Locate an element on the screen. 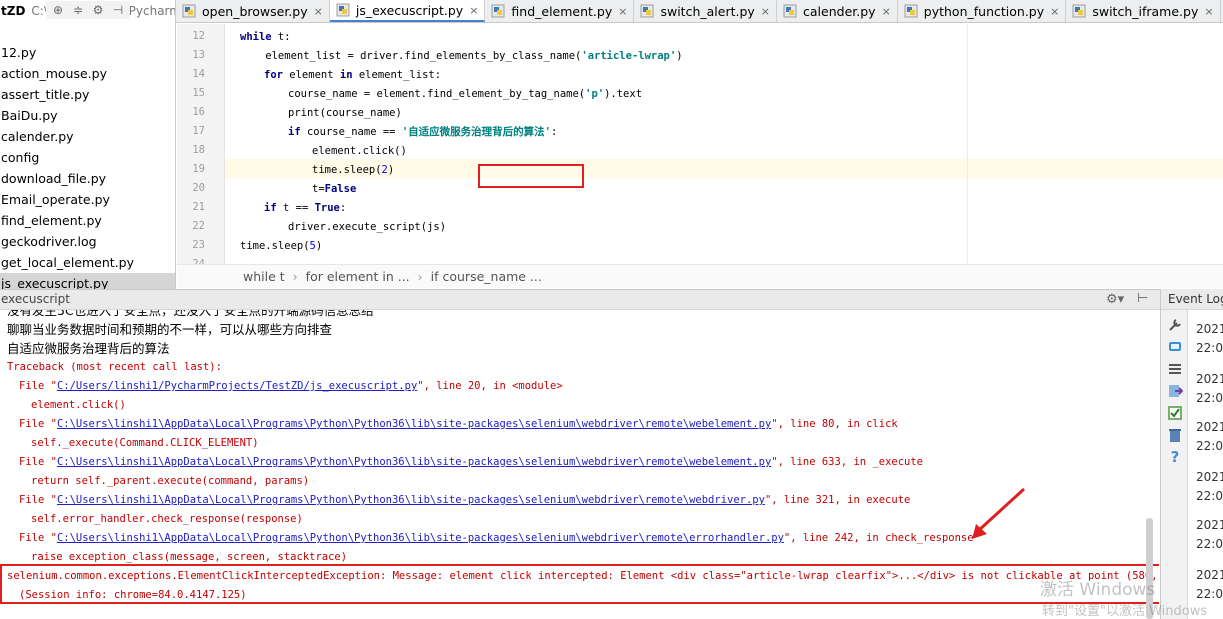 Image resolution: width=1223 pixels, height=619 pixels. line-number: 18 is located at coordinates (198, 150).